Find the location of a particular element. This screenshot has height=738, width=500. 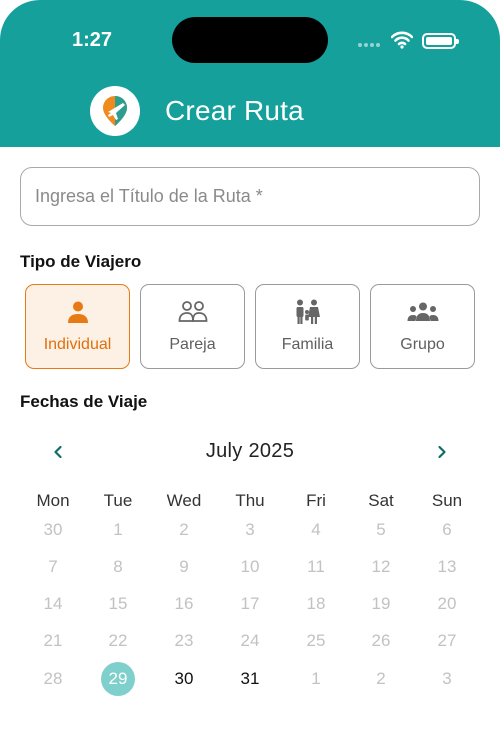

weekday-label: Wed is located at coordinates (184, 500).